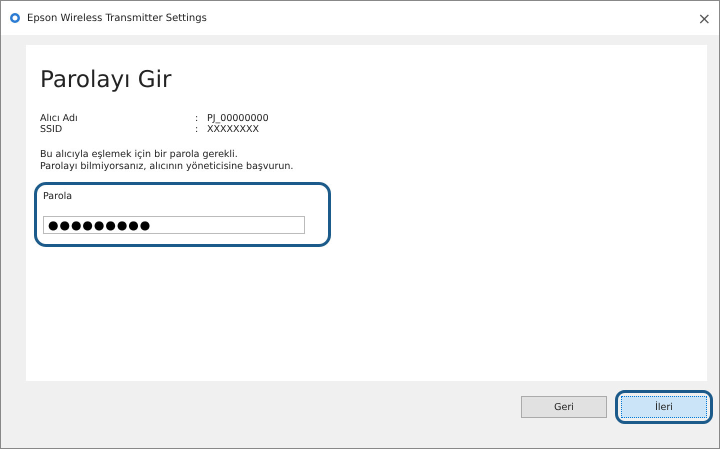 The width and height of the screenshot is (720, 449). I want to click on next-button: İleri, so click(664, 407).